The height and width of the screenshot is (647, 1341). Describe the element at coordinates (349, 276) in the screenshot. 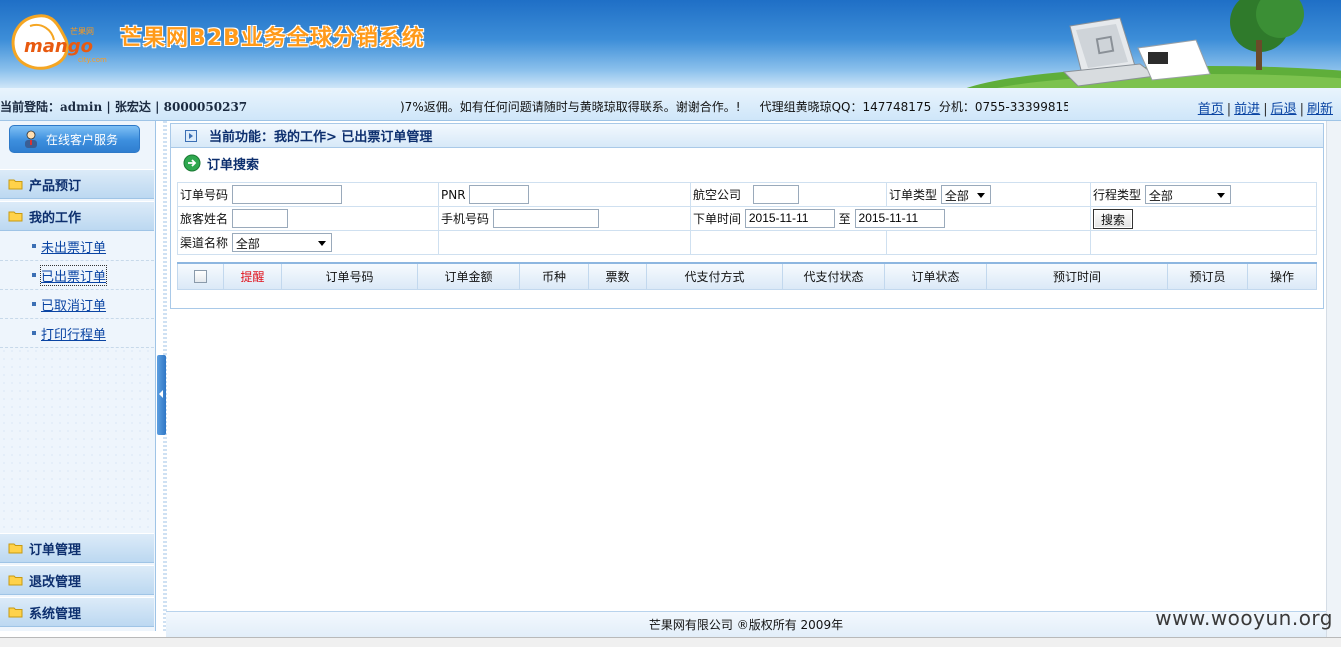

I see `column-header-order-no: 订单号码` at that location.